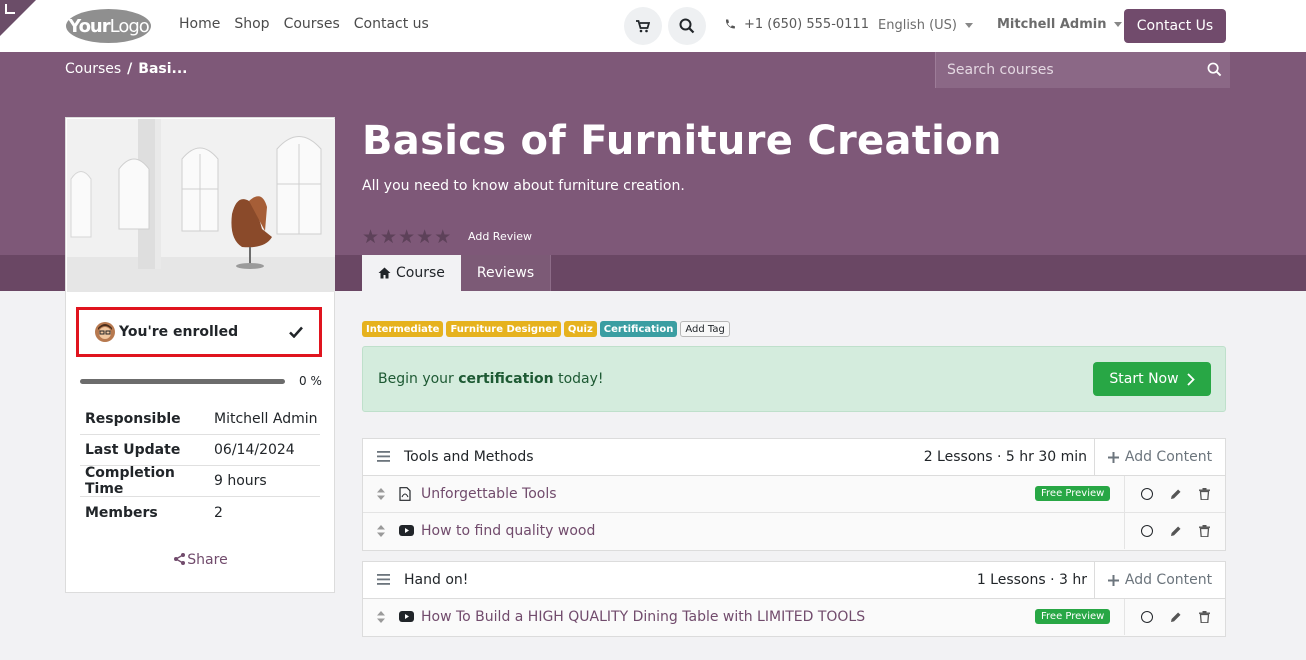 The image size is (1306, 660). Describe the element at coordinates (1067, 70) in the screenshot. I see `search-courses-input` at that location.